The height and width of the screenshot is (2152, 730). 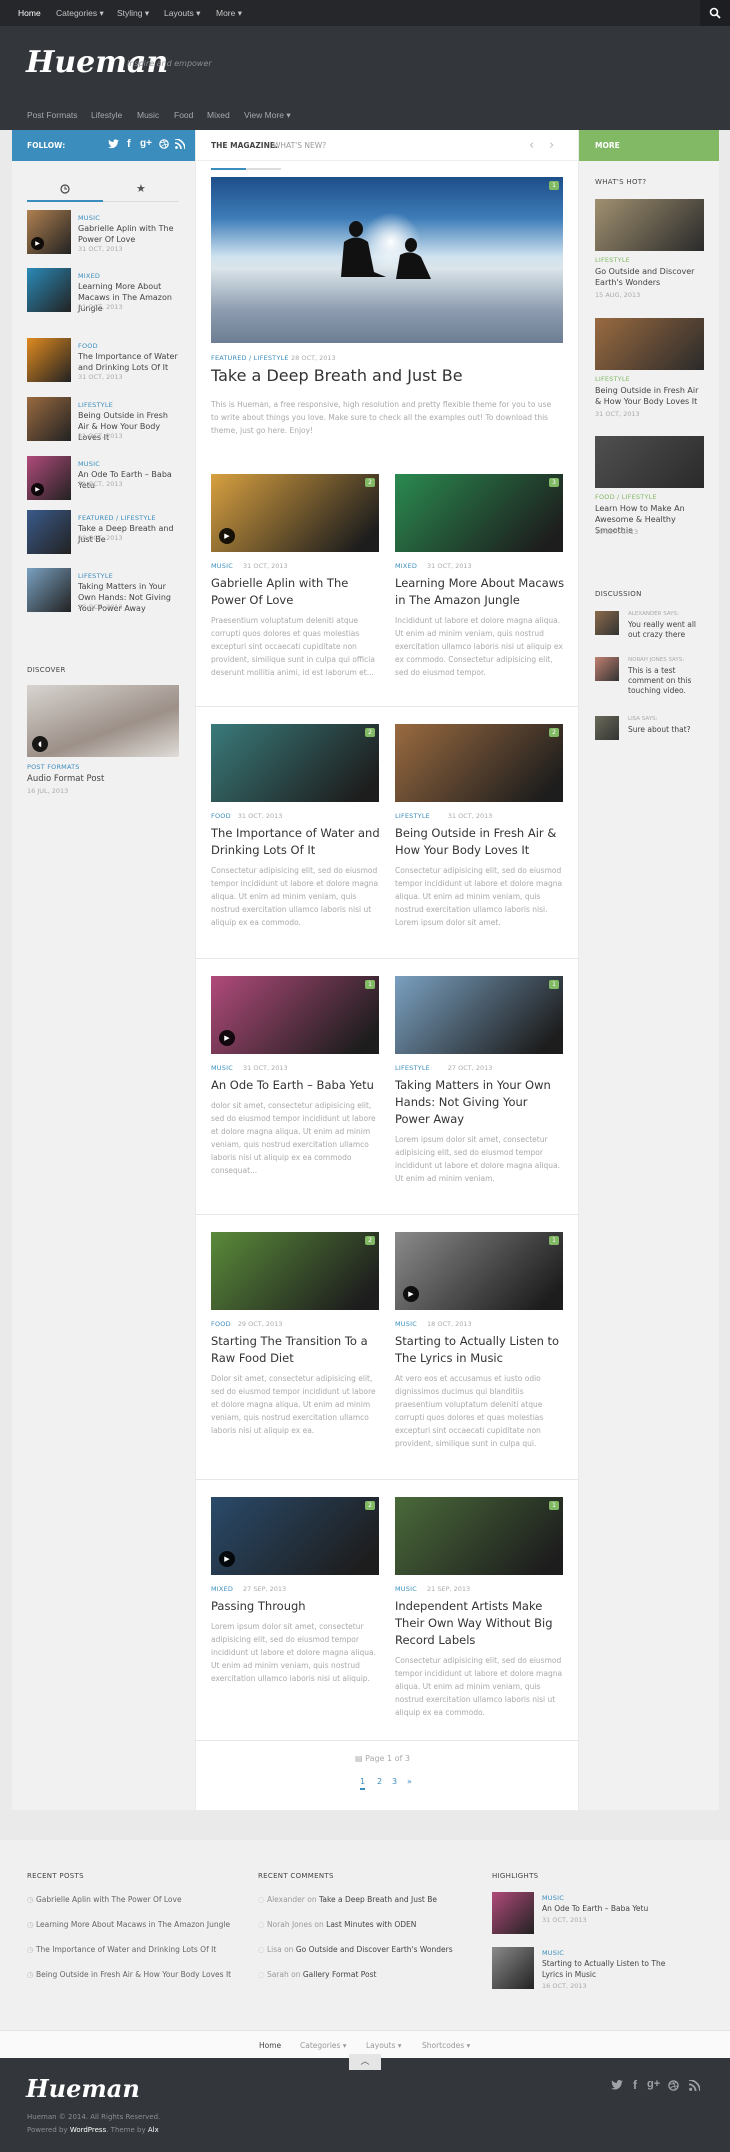 I want to click on footer-nav-categories: Categories ▾, so click(x=323, y=2045).